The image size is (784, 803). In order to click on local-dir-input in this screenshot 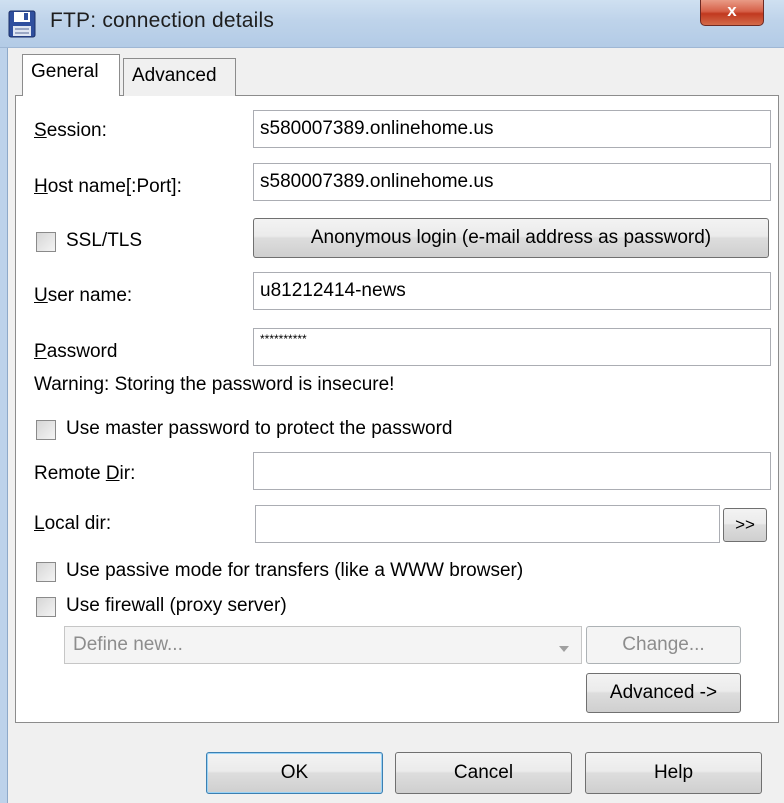, I will do `click(487, 524)`.